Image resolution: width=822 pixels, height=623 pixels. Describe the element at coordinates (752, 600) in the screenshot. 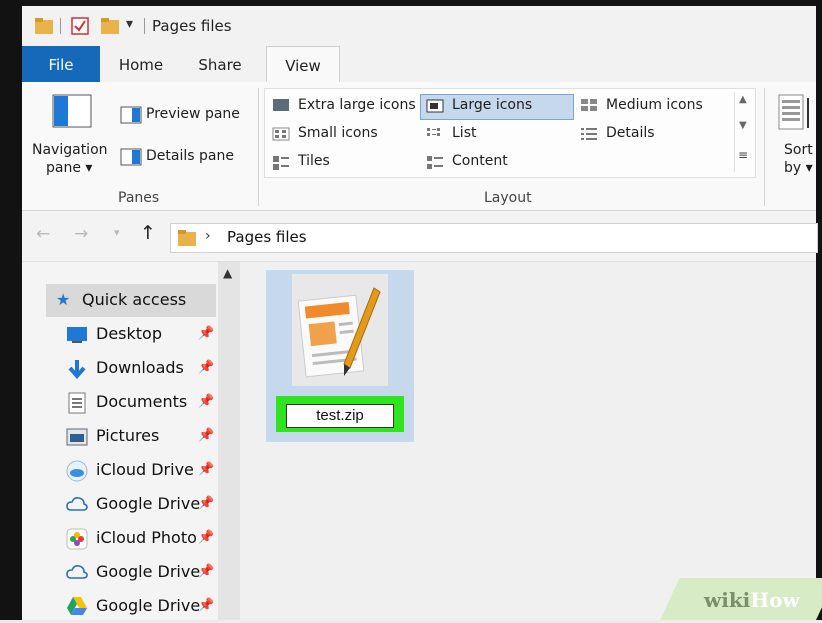

I see `wikihow-logo: wikiHow` at that location.